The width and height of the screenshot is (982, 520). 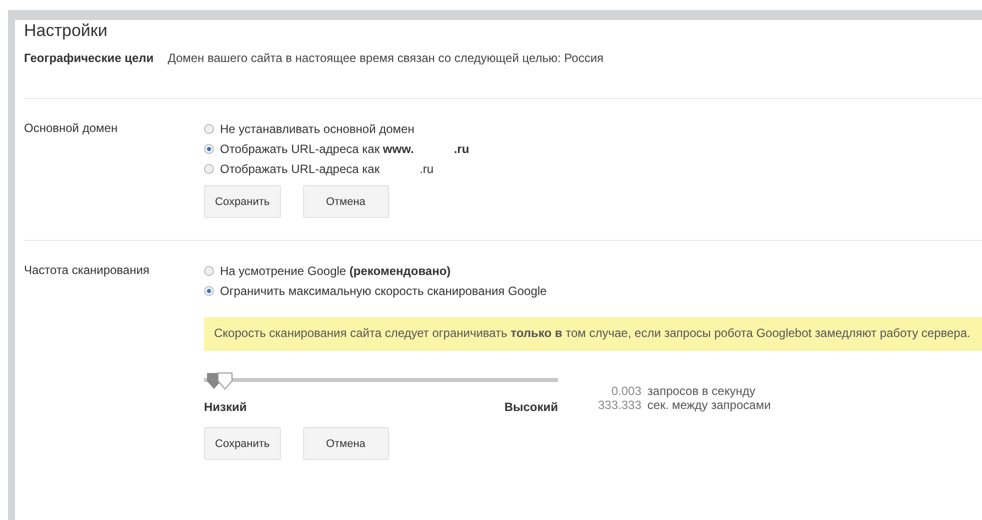 What do you see at coordinates (89, 59) in the screenshot?
I see `setting-label: Географические цели` at bounding box center [89, 59].